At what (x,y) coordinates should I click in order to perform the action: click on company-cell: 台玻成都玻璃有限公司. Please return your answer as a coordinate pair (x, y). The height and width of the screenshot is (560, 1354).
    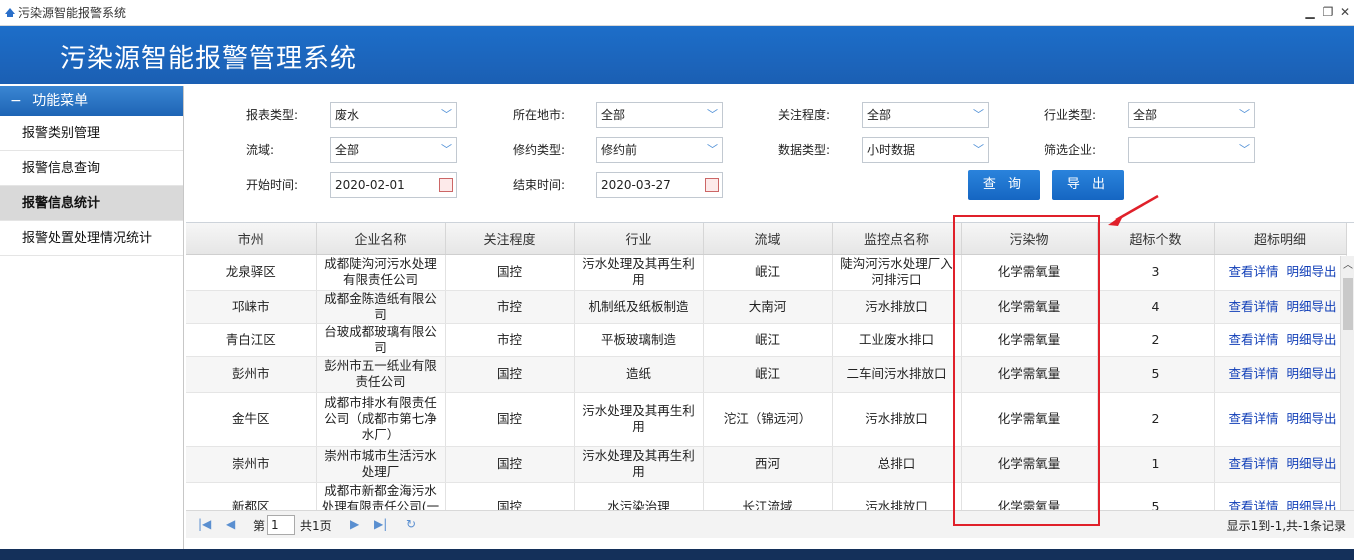
    Looking at the image, I should click on (381, 340).